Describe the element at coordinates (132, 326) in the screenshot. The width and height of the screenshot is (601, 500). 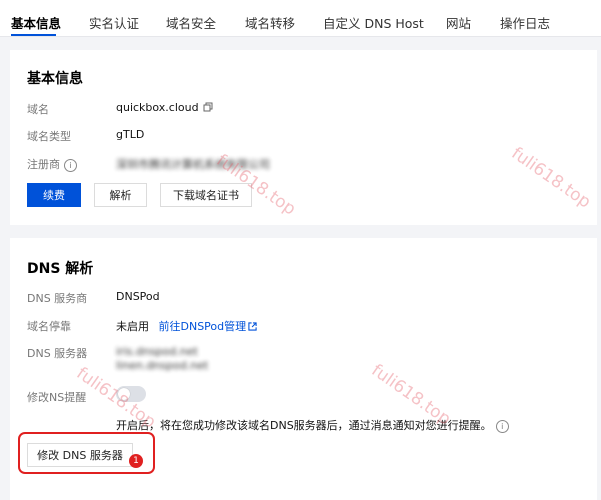
I see `domain-parking-status: 未启用` at that location.